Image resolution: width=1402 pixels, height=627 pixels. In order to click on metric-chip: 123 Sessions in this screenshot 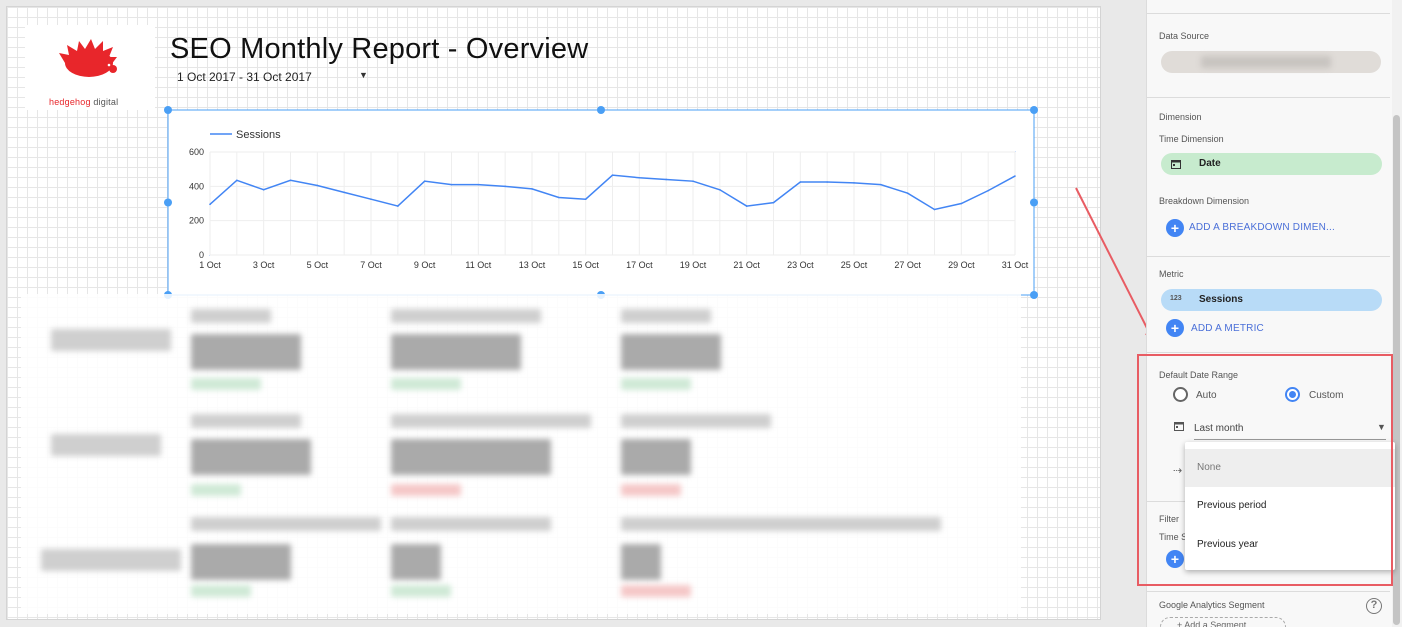, I will do `click(1271, 300)`.